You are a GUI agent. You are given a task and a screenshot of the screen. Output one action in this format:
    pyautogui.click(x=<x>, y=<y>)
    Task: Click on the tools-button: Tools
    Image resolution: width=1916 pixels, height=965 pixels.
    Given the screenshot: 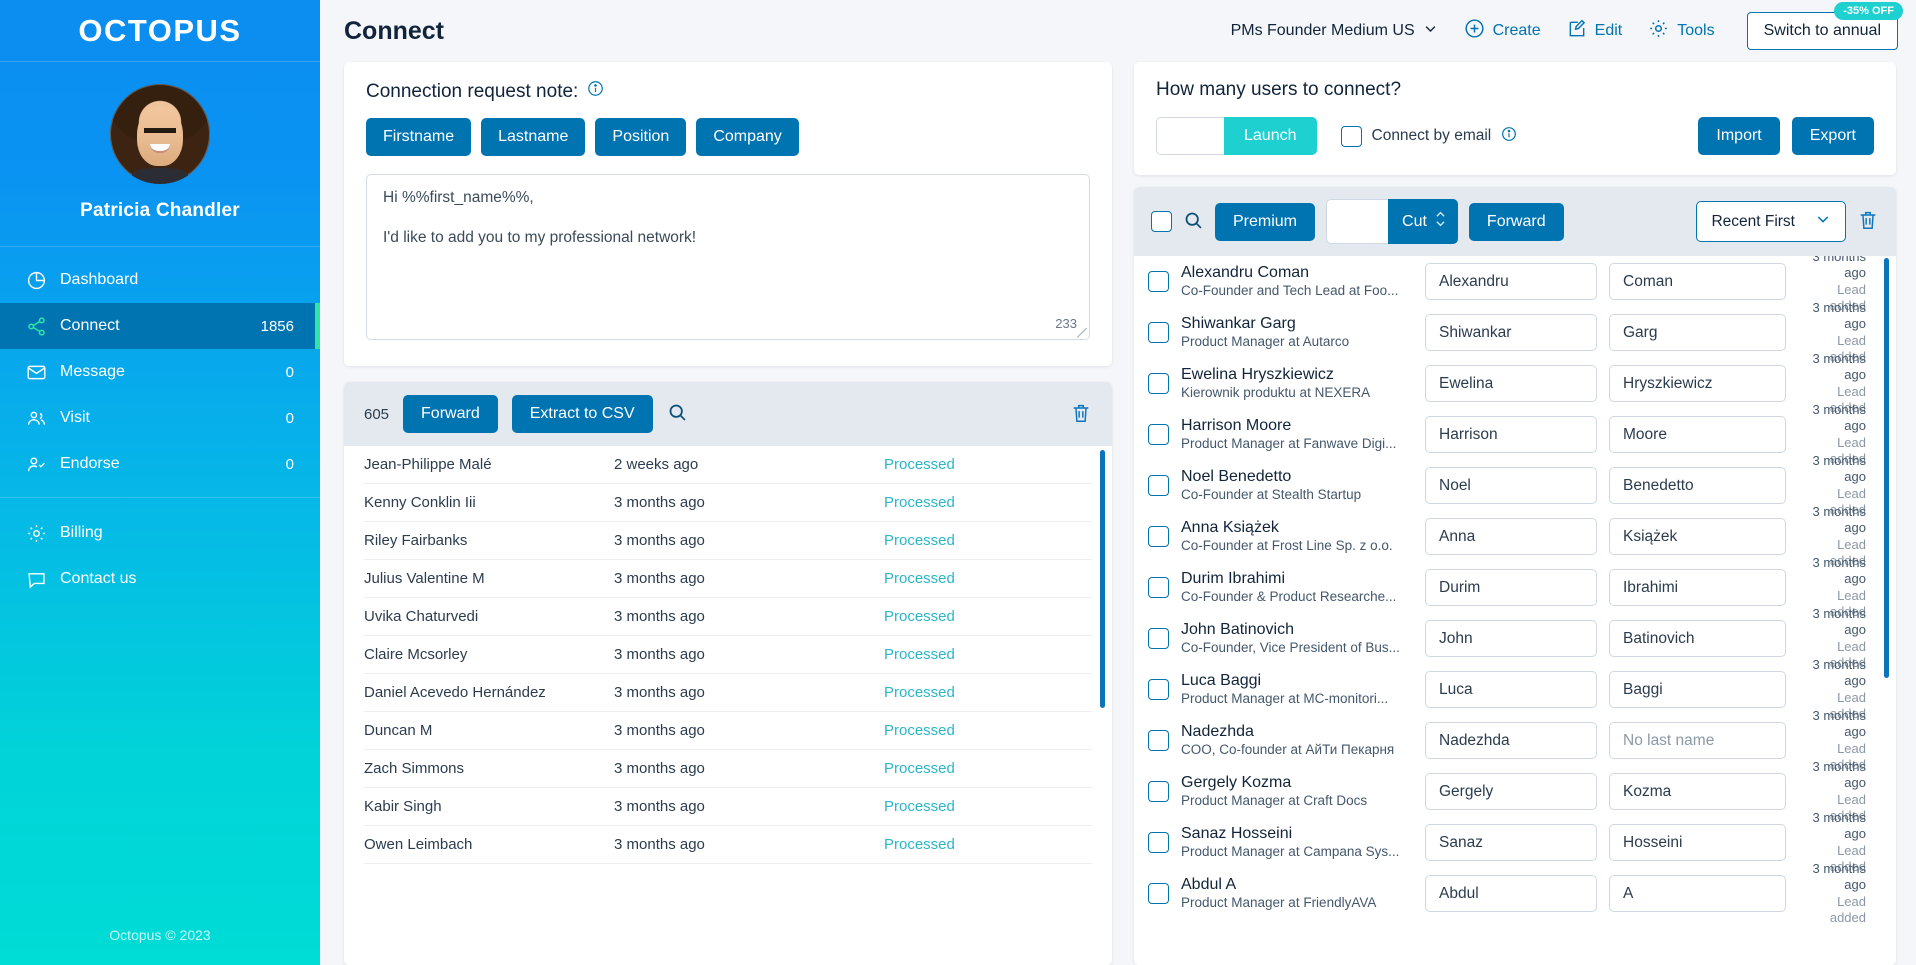 What is the action you would take?
    pyautogui.click(x=1681, y=31)
    